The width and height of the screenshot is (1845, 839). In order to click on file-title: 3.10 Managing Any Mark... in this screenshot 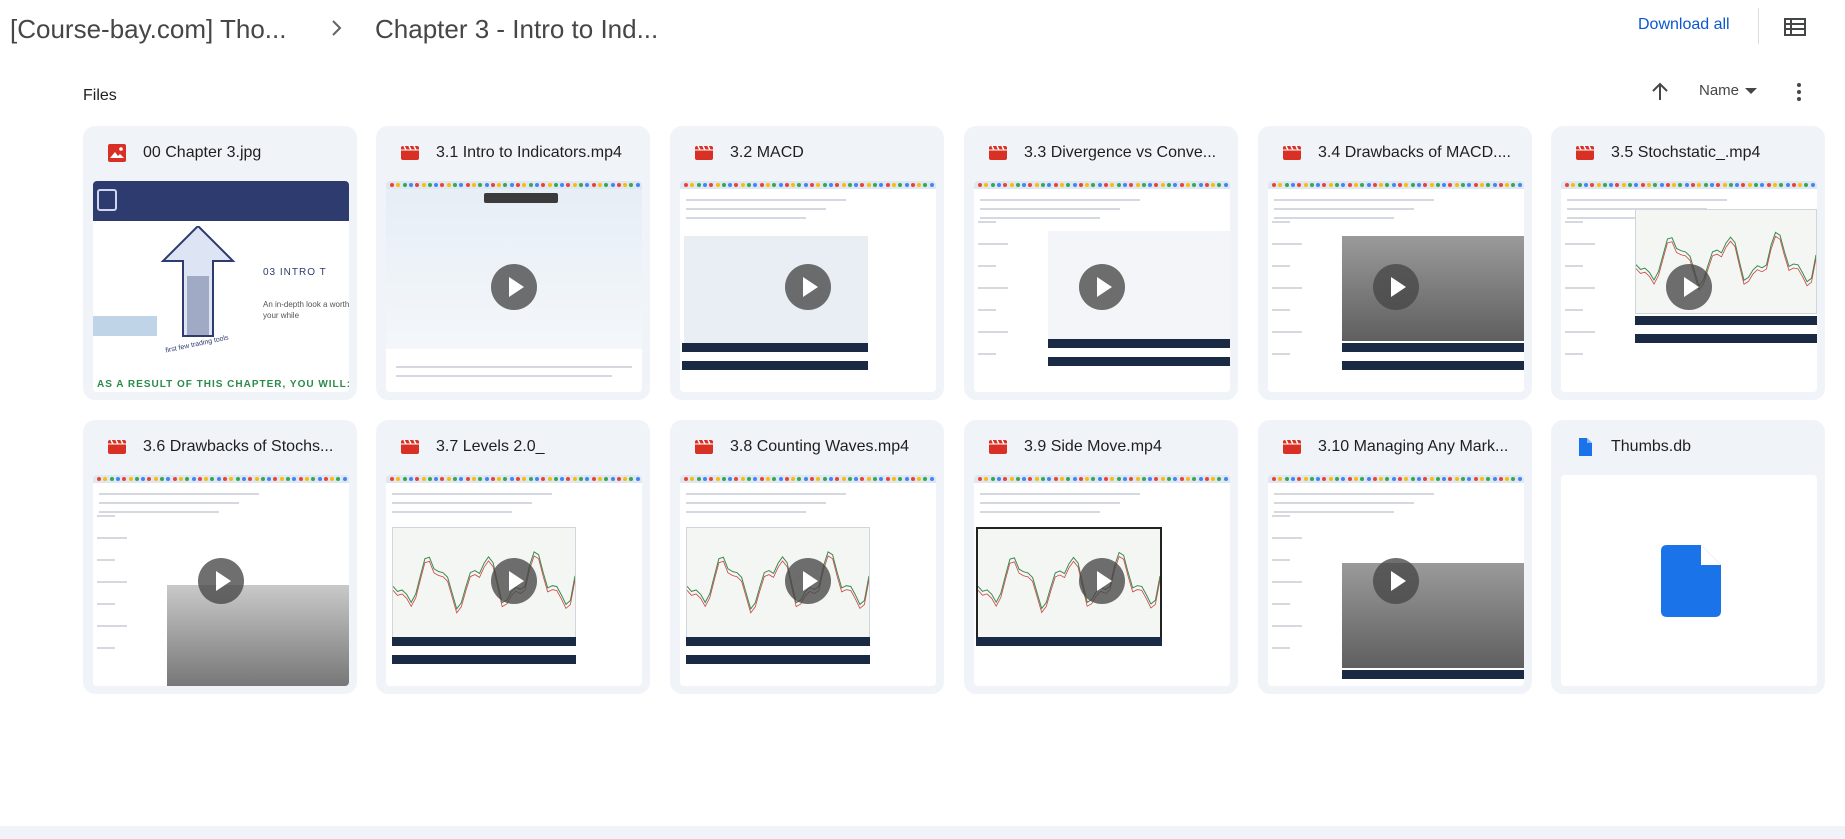, I will do `click(1402, 447)`.